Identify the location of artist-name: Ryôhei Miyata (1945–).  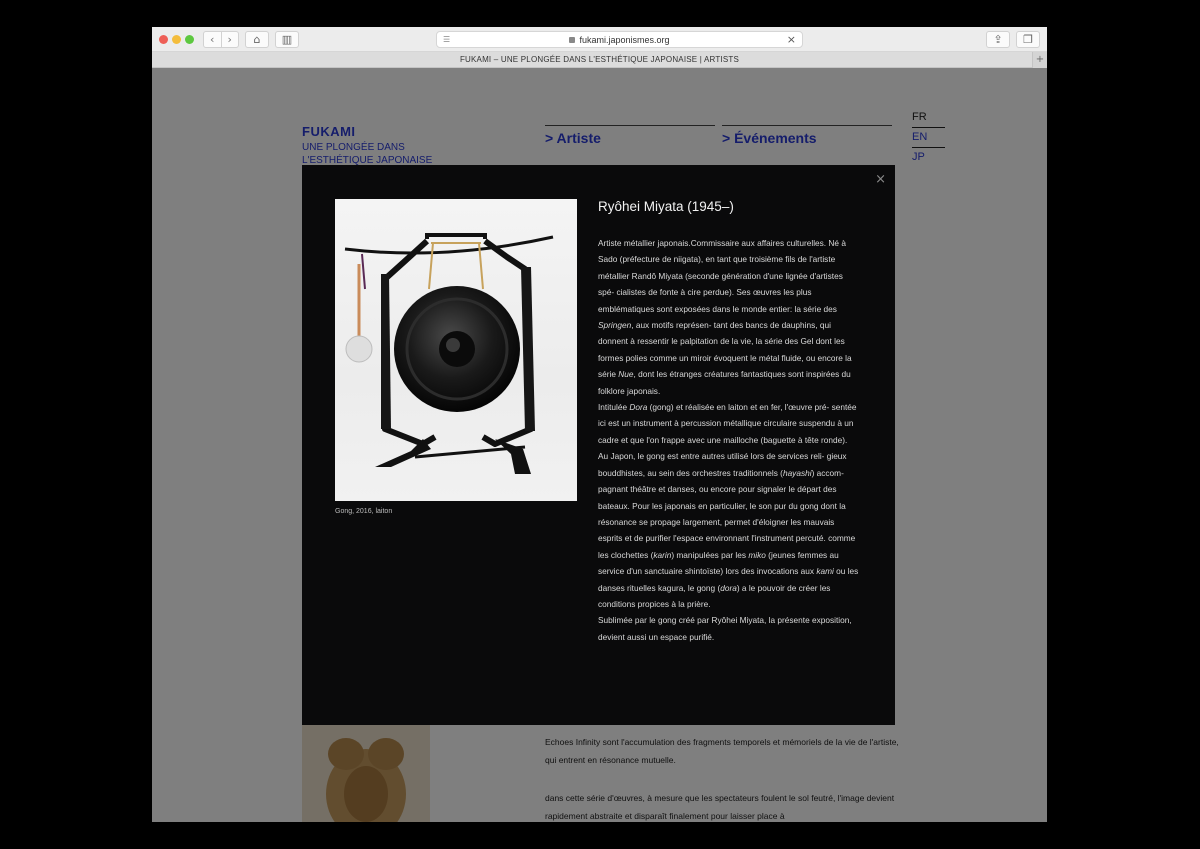
(666, 206).